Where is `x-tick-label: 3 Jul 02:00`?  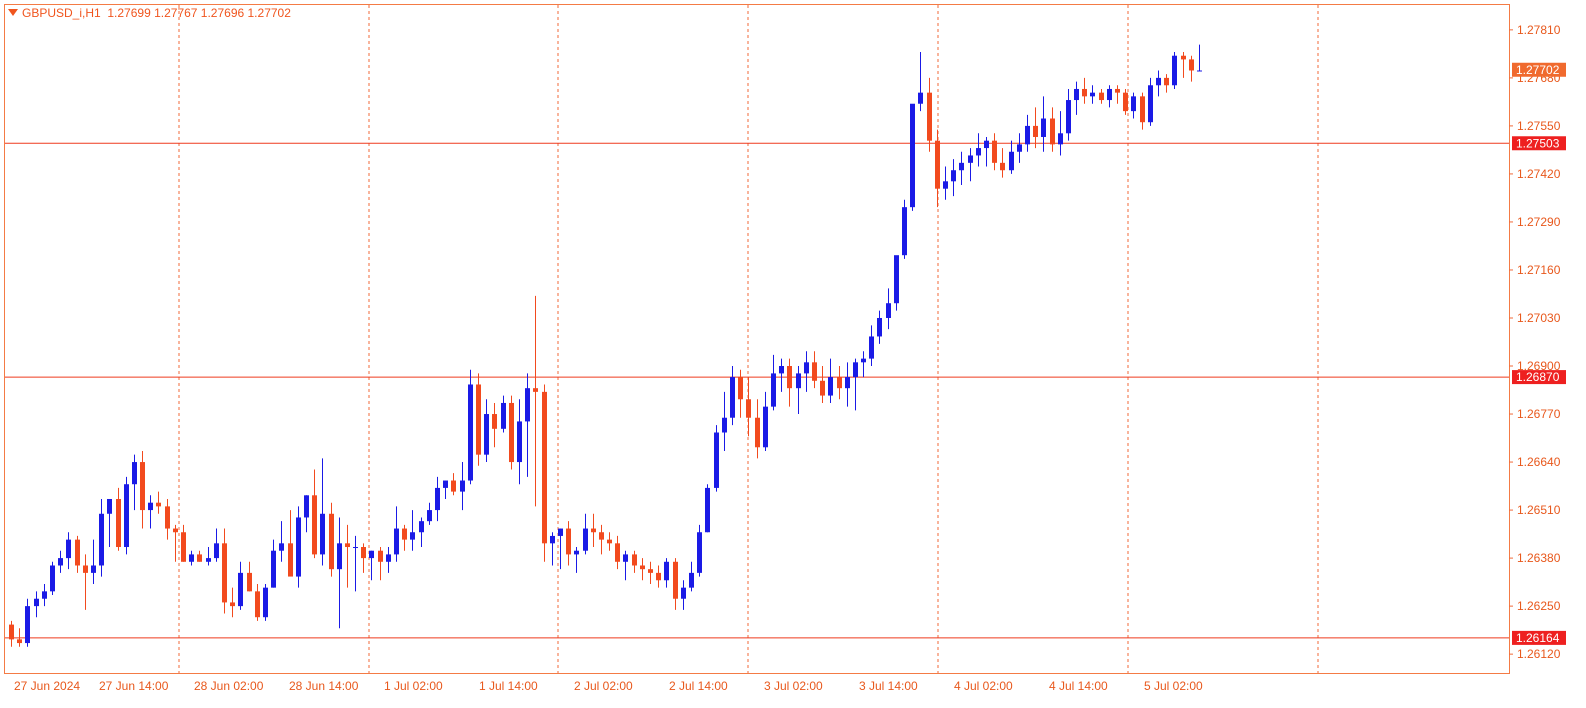 x-tick-label: 3 Jul 02:00 is located at coordinates (793, 686).